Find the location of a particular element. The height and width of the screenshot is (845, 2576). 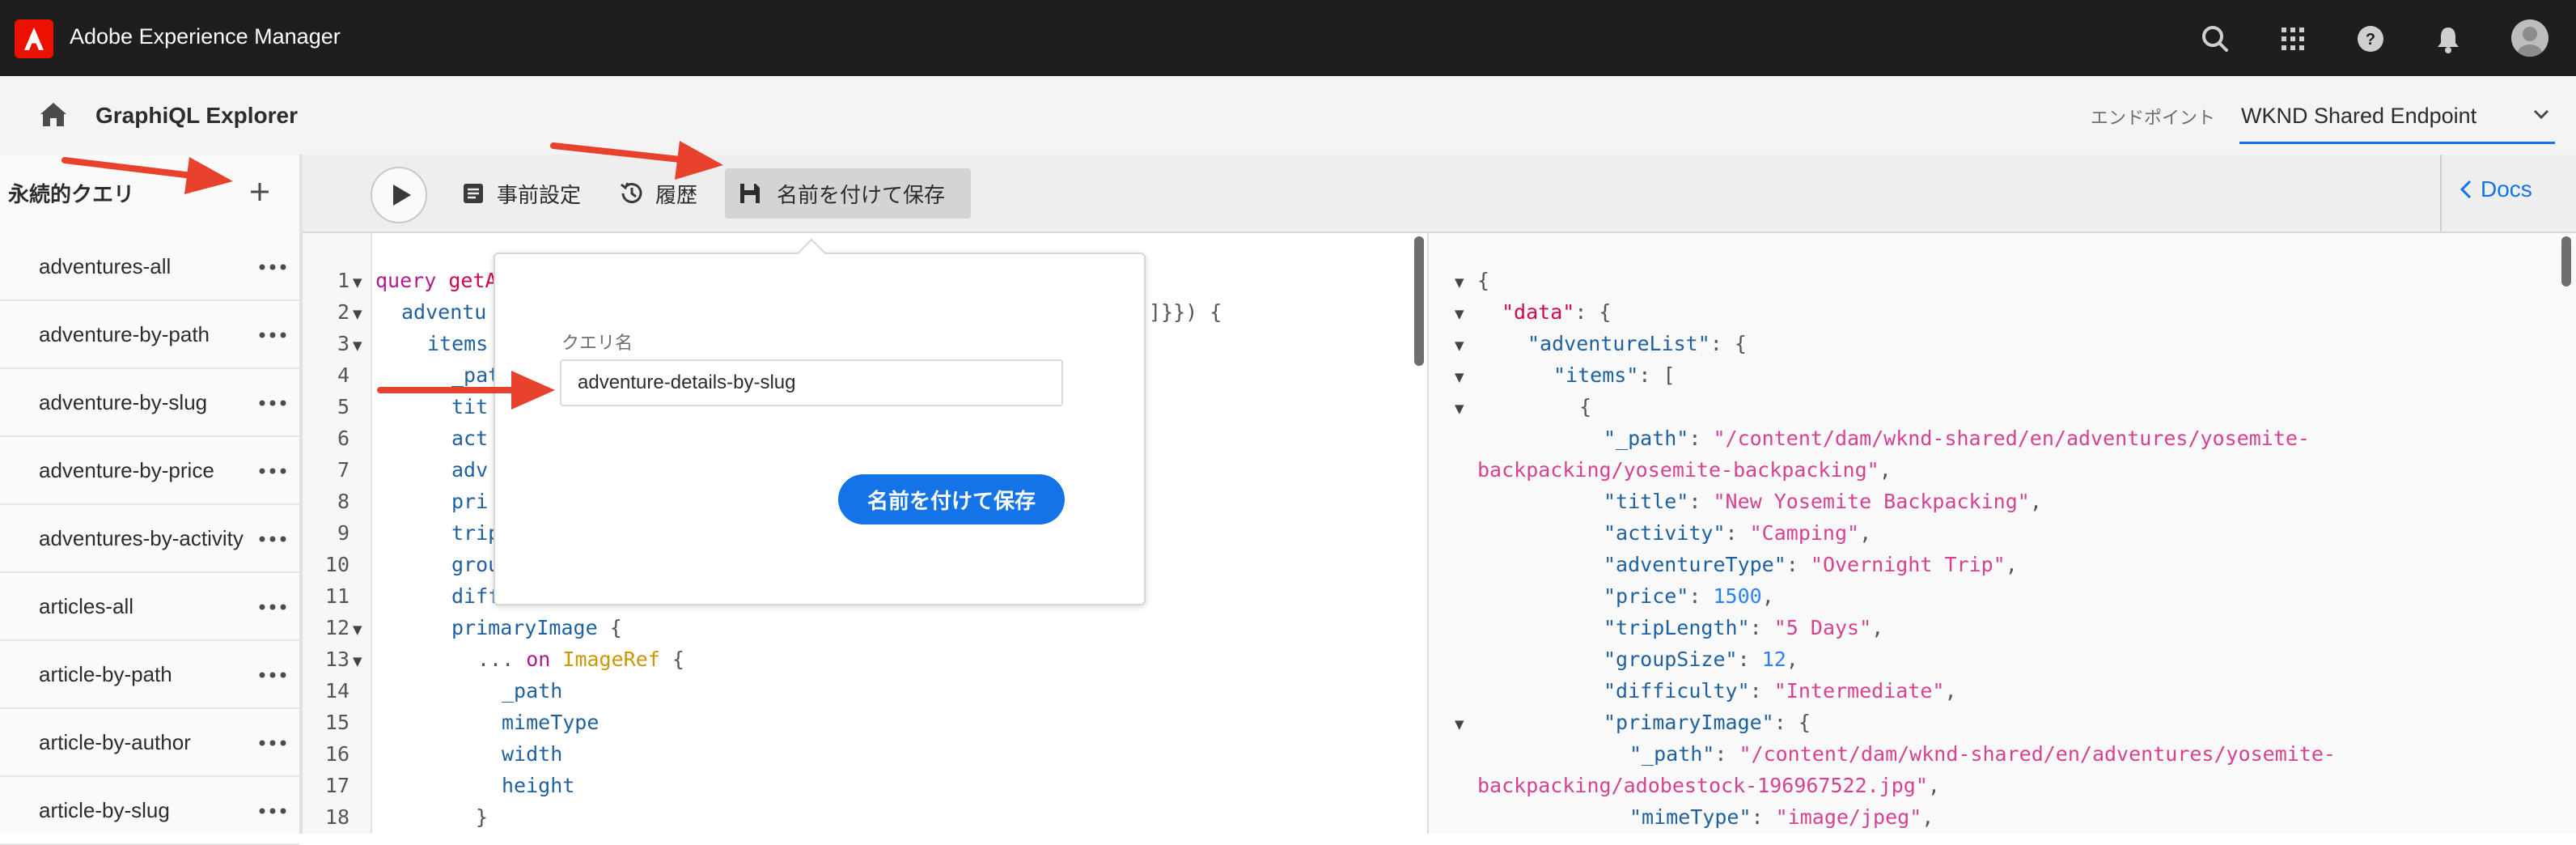

chevron-down-icon is located at coordinates (2541, 114).